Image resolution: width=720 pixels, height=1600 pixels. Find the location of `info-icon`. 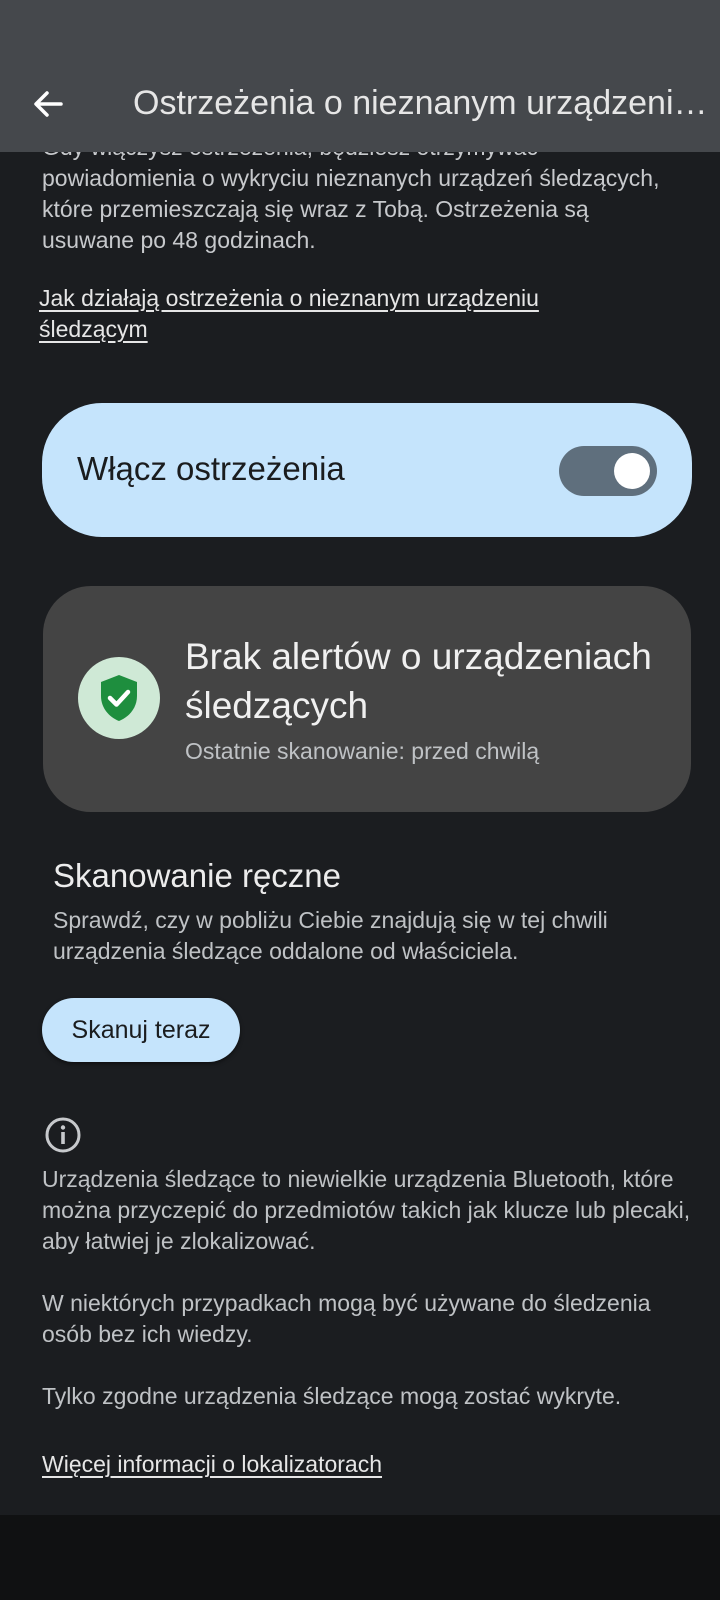

info-icon is located at coordinates (63, 1135).